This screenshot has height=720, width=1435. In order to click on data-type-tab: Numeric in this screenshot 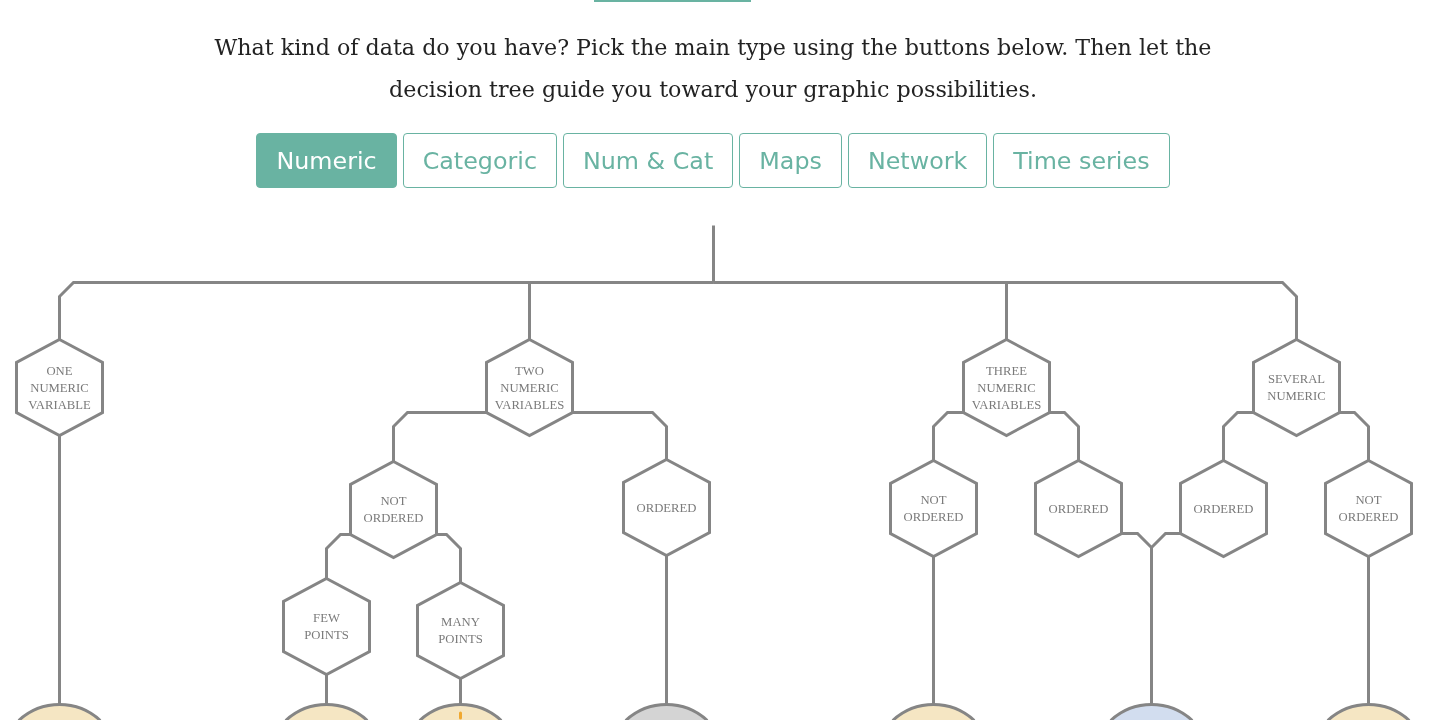, I will do `click(326, 160)`.